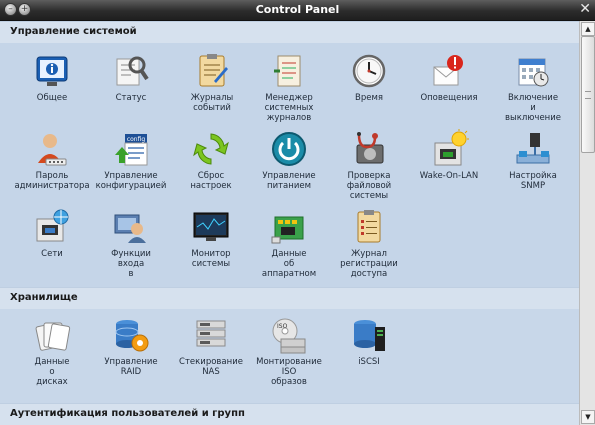  Describe the element at coordinates (289, 149) in the screenshot. I see `power-management-icon` at that location.